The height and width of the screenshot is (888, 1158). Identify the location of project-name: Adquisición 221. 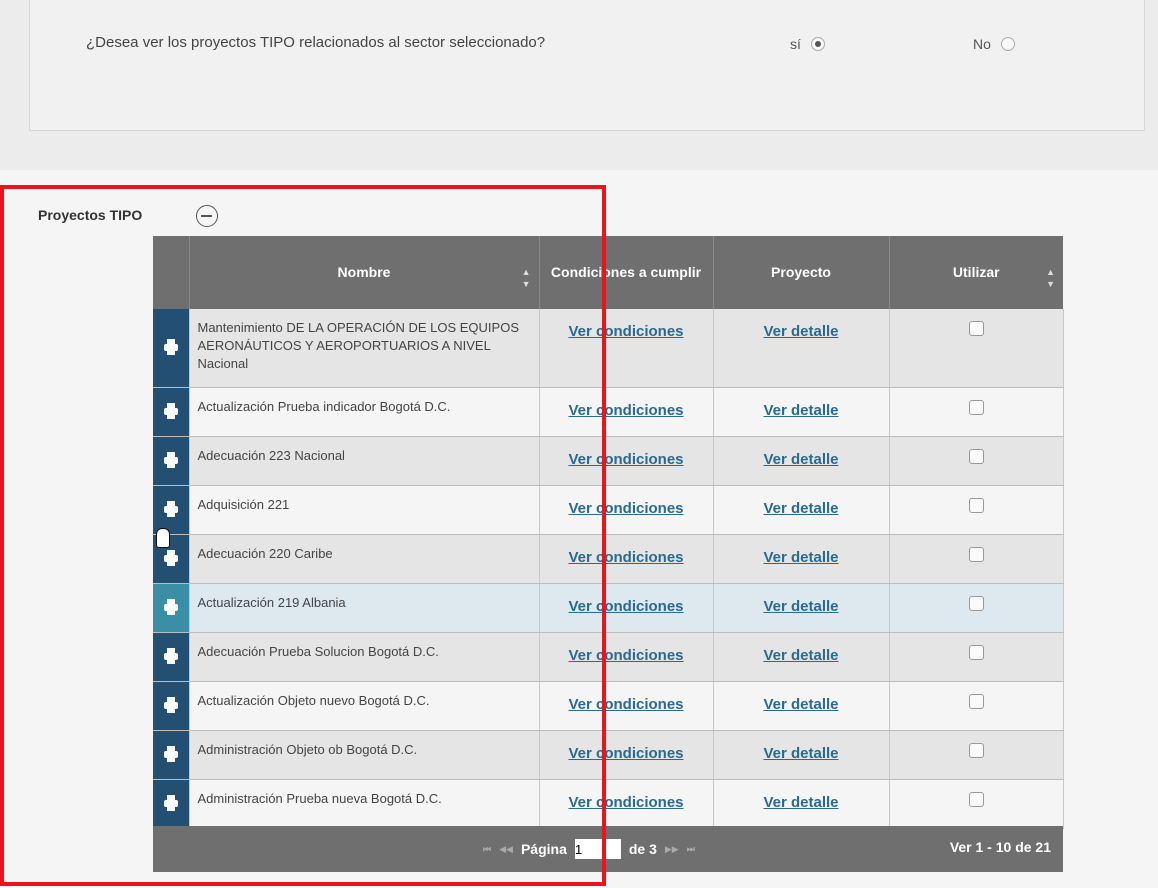
(243, 504).